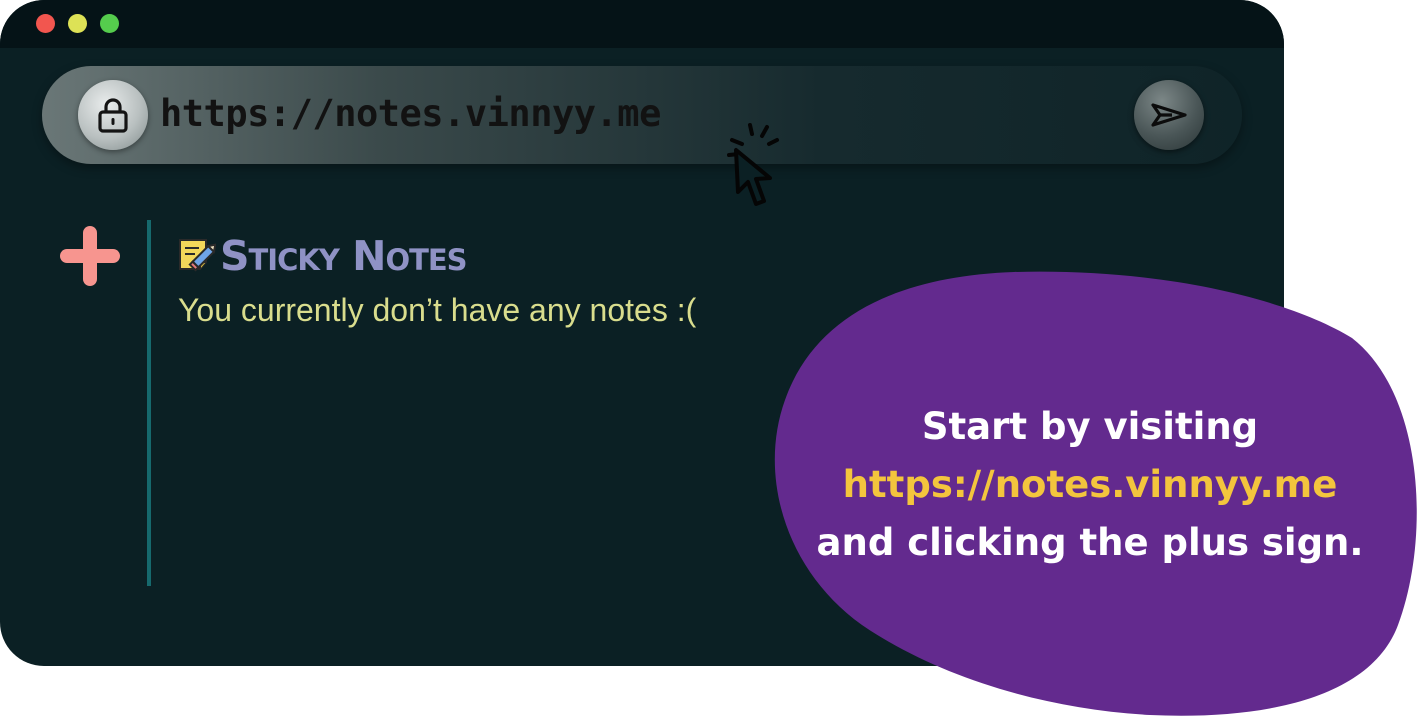 The width and height of the screenshot is (1422, 722). What do you see at coordinates (1090, 426) in the screenshot?
I see `callout-line-1: Start by visiting` at bounding box center [1090, 426].